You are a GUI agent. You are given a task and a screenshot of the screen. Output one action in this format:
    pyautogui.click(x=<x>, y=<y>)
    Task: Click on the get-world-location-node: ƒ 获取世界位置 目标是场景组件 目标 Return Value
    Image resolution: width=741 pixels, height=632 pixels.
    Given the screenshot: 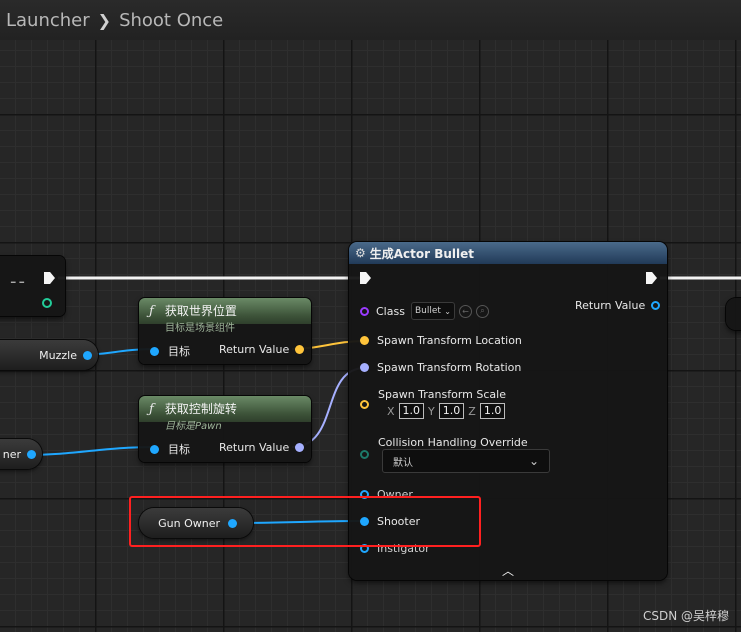 What is the action you would take?
    pyautogui.click(x=225, y=331)
    